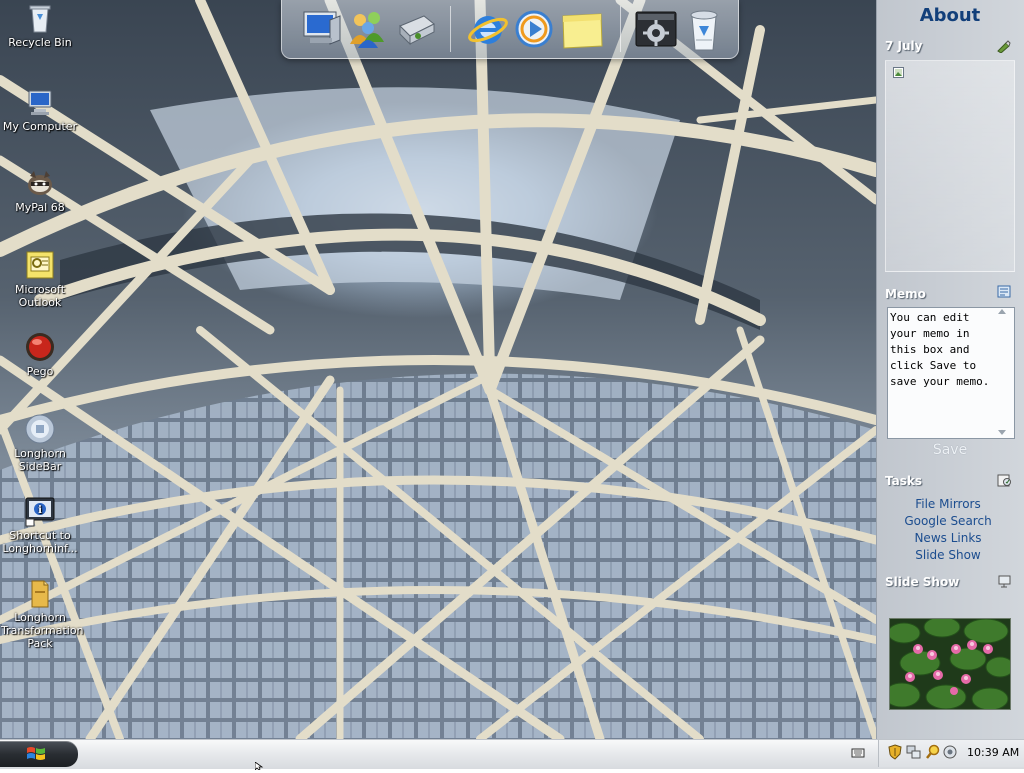 Image resolution: width=1024 pixels, height=773 pixels. What do you see at coordinates (914, 752) in the screenshot?
I see `network-connection-icon` at bounding box center [914, 752].